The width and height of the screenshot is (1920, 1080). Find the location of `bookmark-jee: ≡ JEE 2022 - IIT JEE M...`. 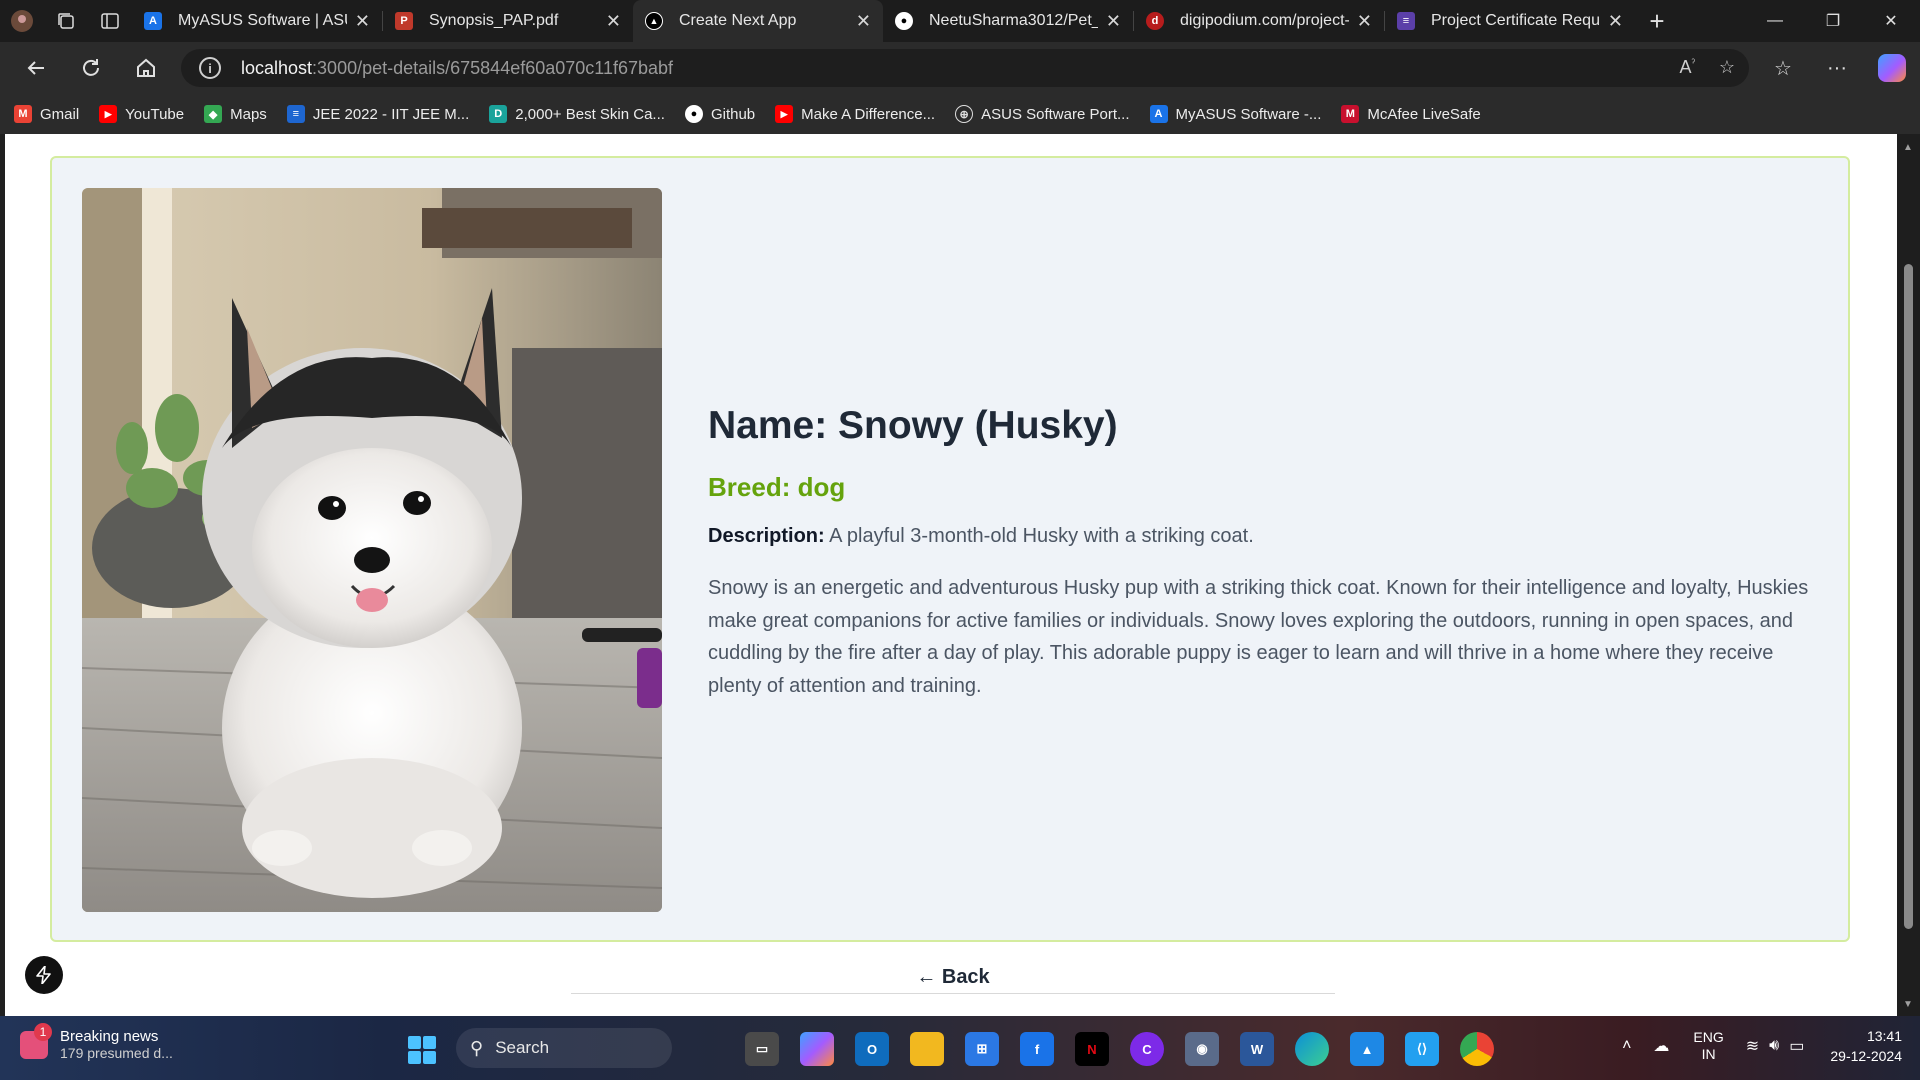

bookmark-jee: ≡ JEE 2022 - IIT JEE M... is located at coordinates (378, 114).